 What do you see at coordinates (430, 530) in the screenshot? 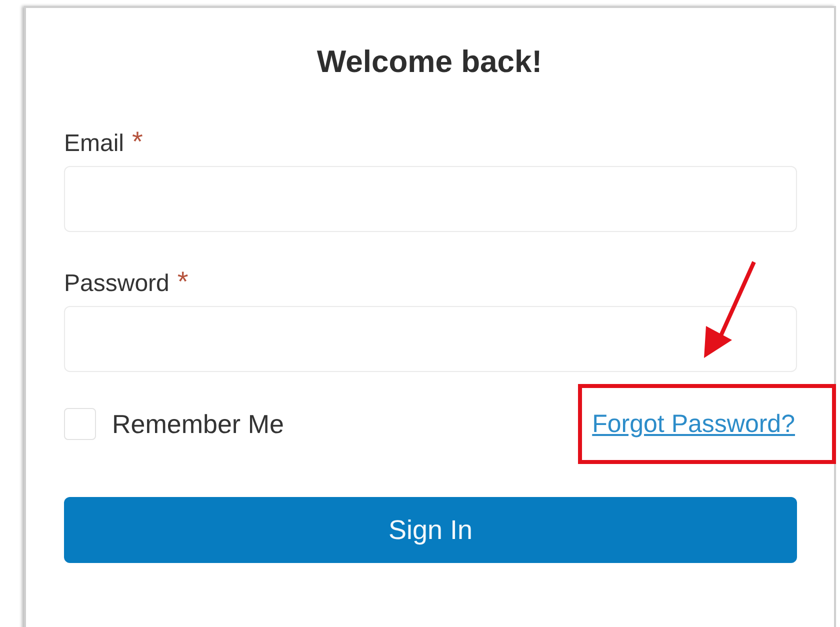
I see `sign-in-button: Sign In` at bounding box center [430, 530].